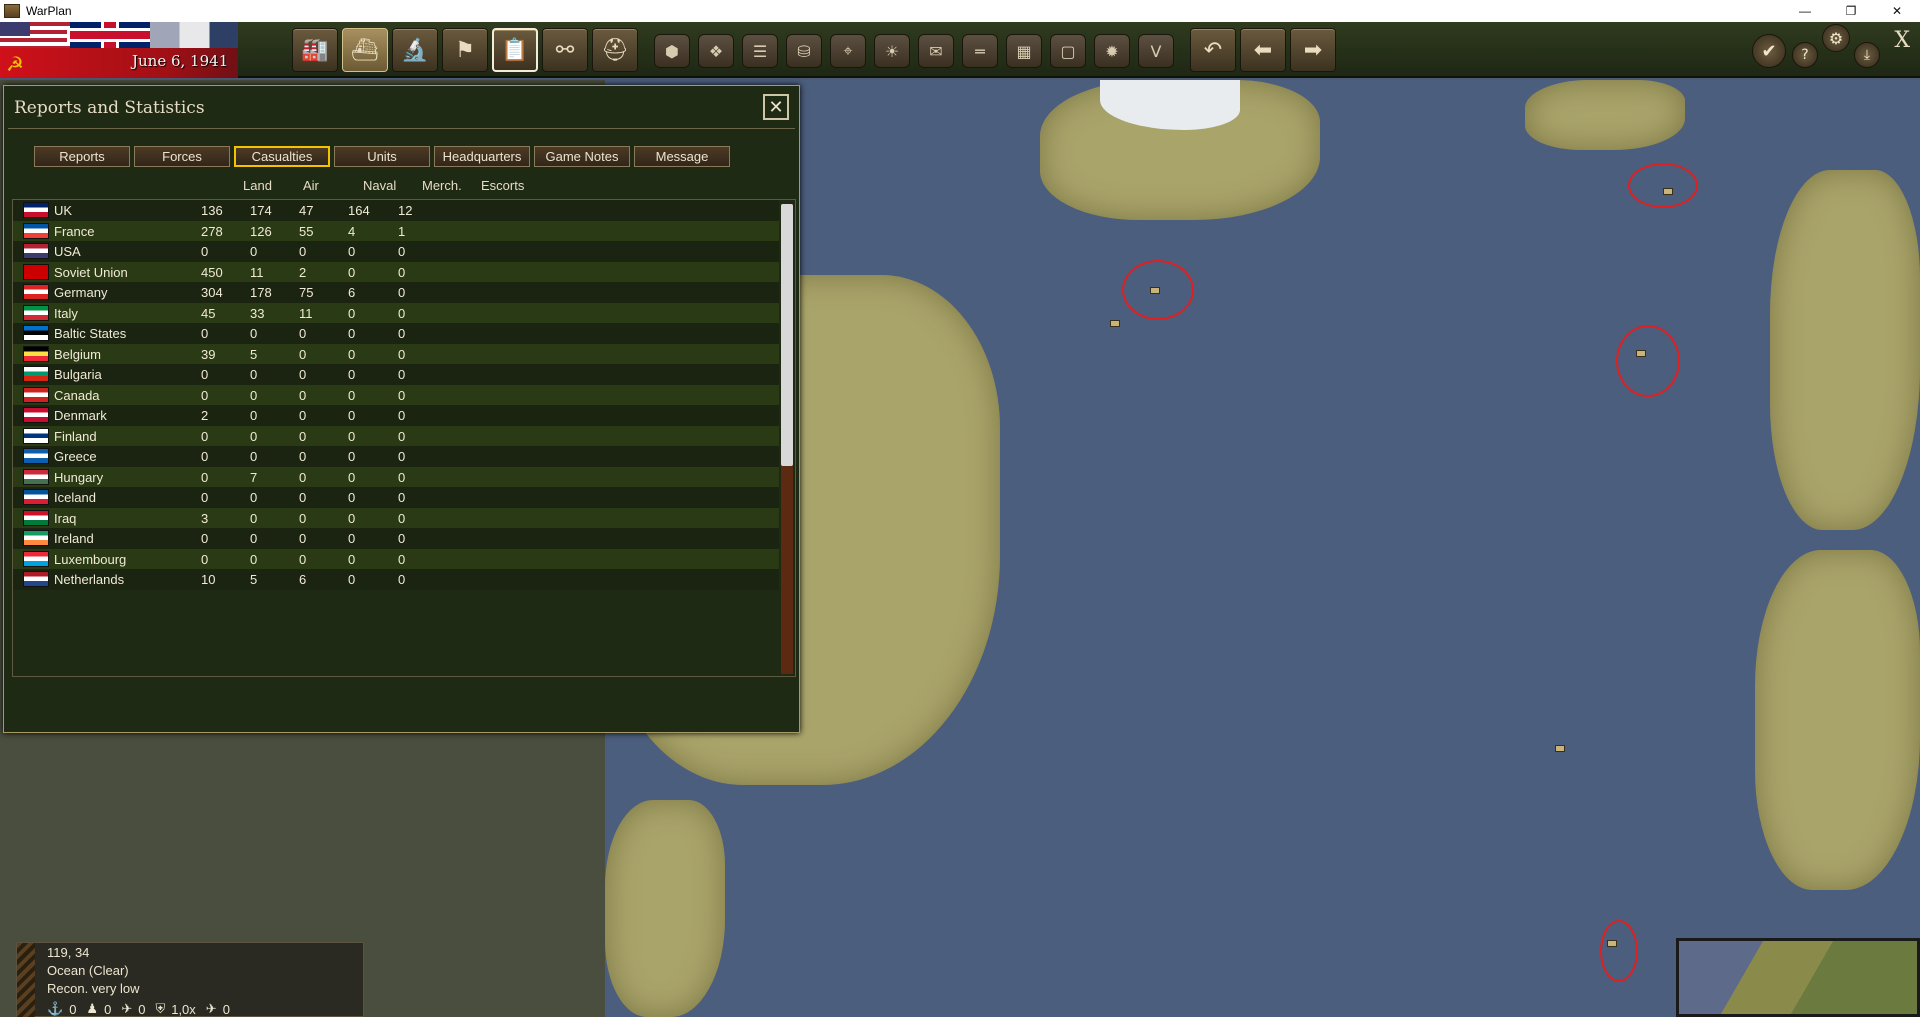  Describe the element at coordinates (396, 374) in the screenshot. I see `table-row: Bulgaria 0 0 0 0 0` at that location.